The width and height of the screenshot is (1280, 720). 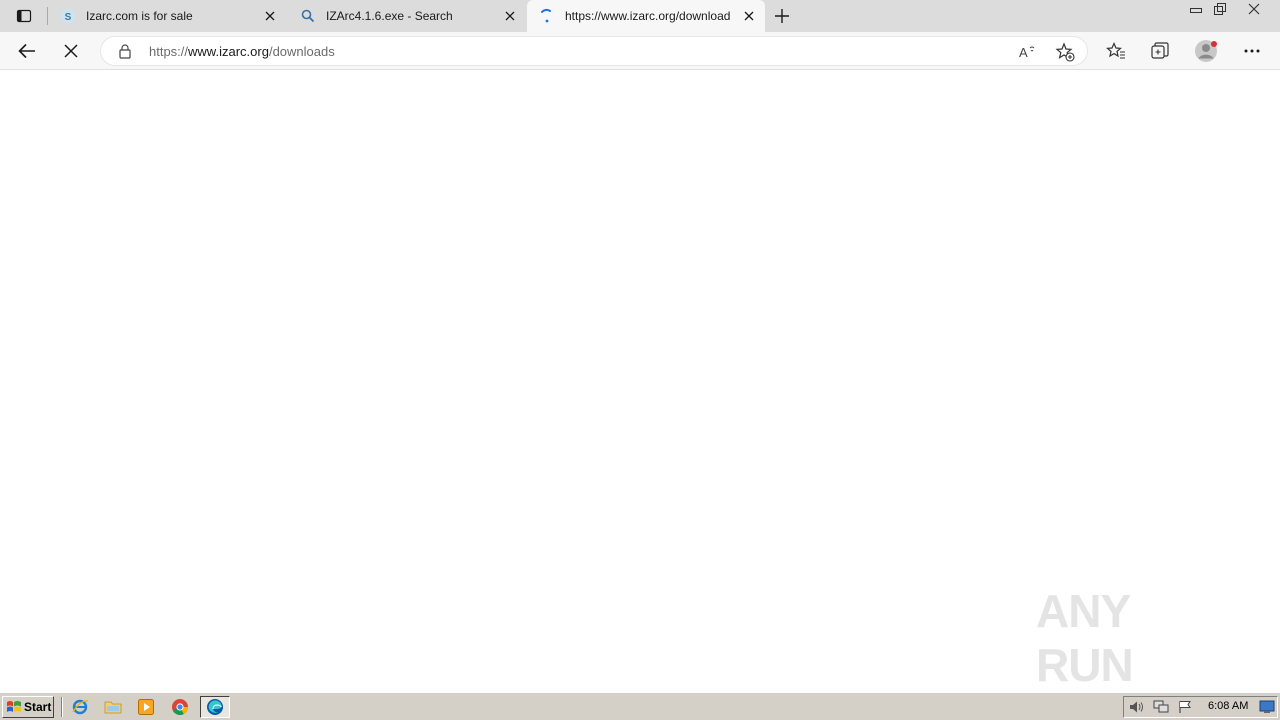 I want to click on read-aloud-button: A, so click(x=1028, y=52).